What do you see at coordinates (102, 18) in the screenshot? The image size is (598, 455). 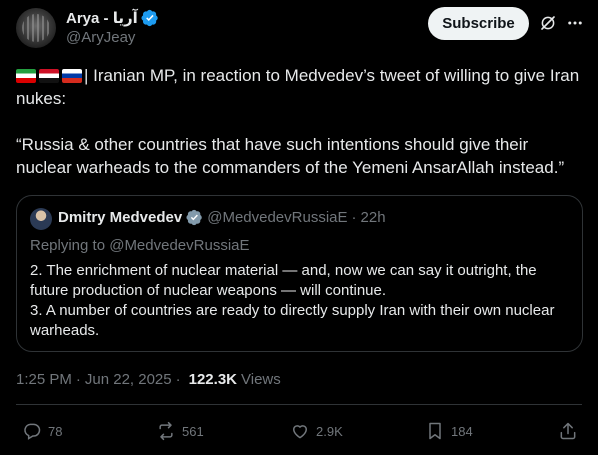 I see `author-display-name: Arya - آریا` at bounding box center [102, 18].